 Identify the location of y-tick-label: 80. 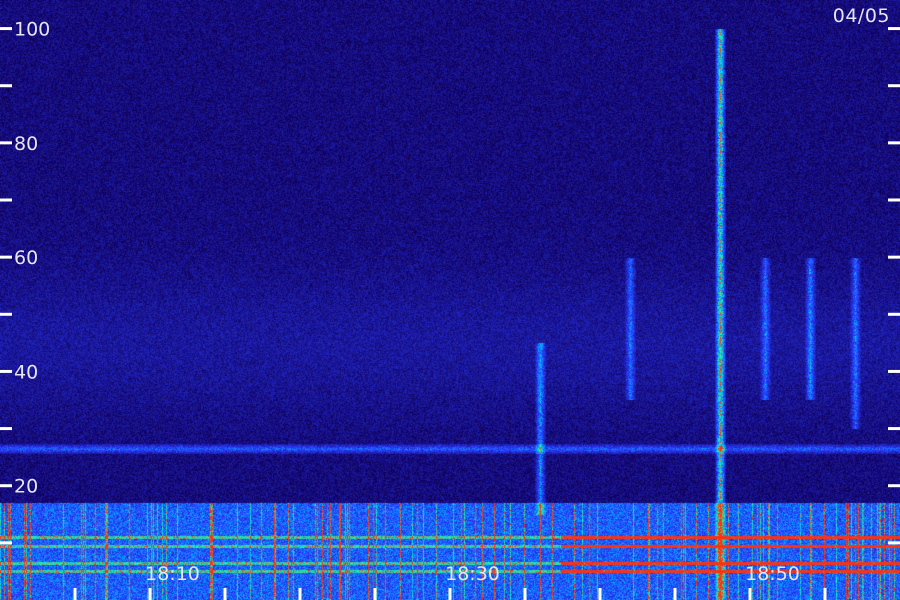
(26, 144).